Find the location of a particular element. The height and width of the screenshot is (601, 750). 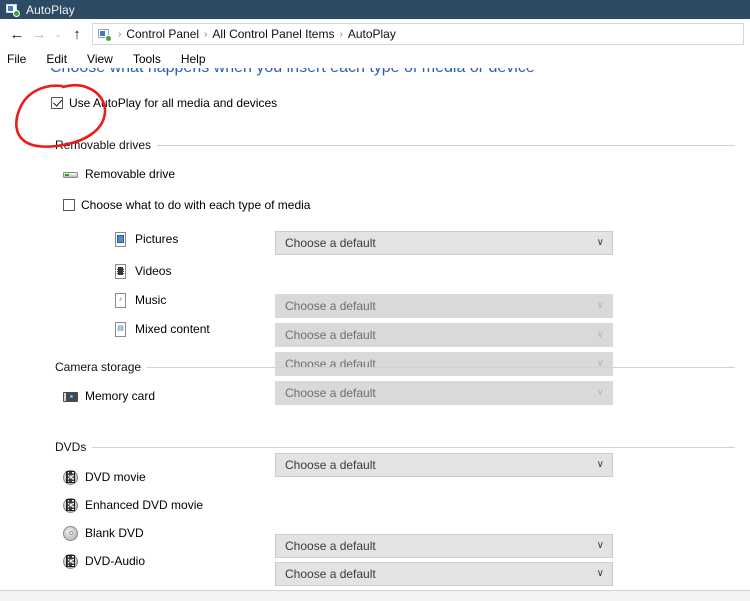

row-label-dvd-movie: DVD movie is located at coordinates (115, 477).